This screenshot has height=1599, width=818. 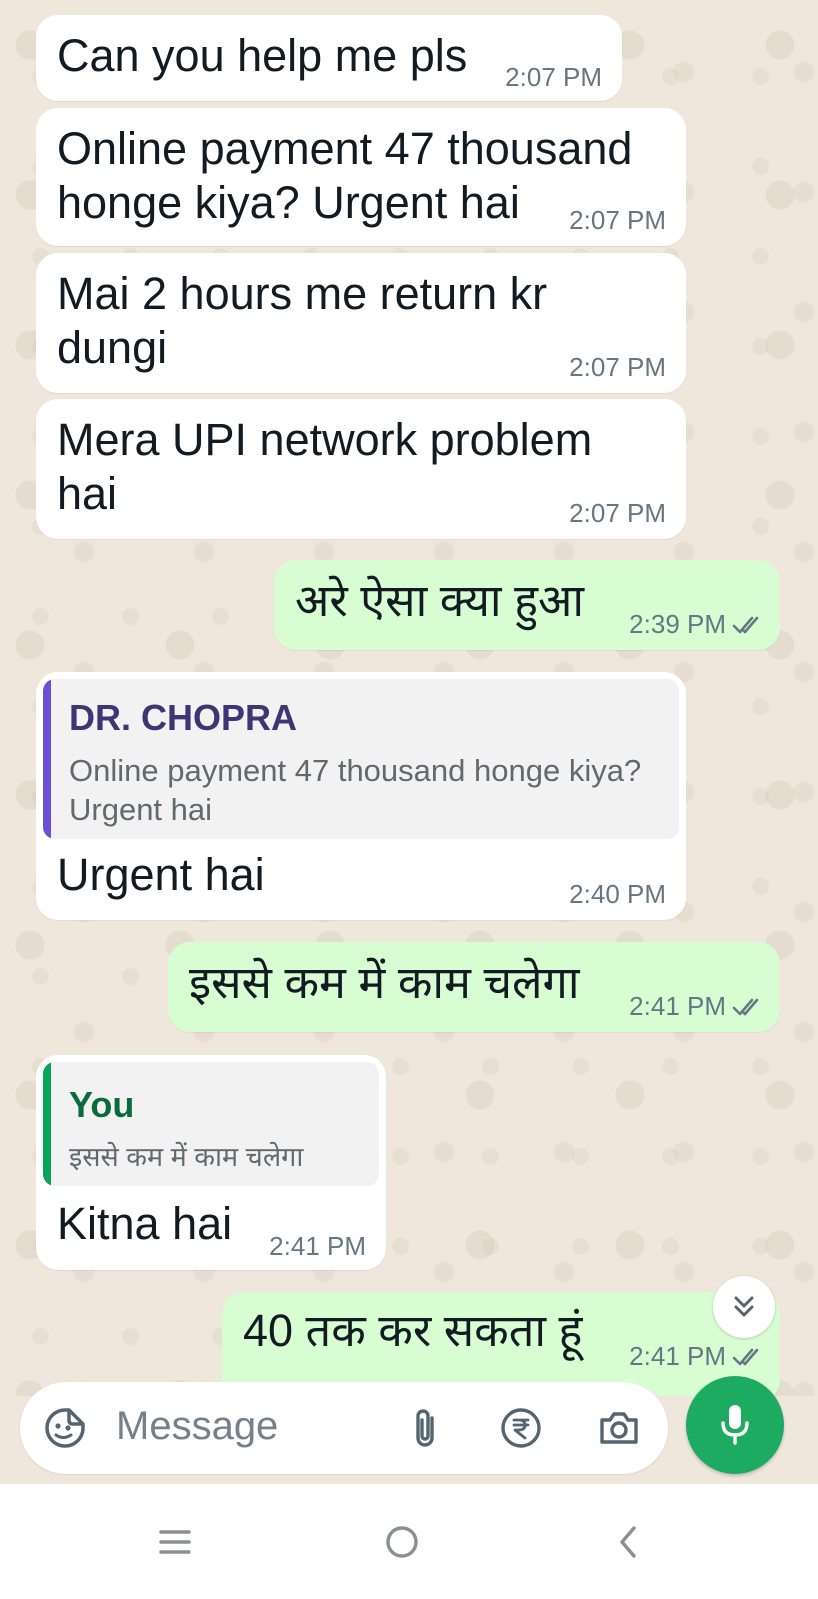 I want to click on quote-author: You, so click(x=102, y=1104).